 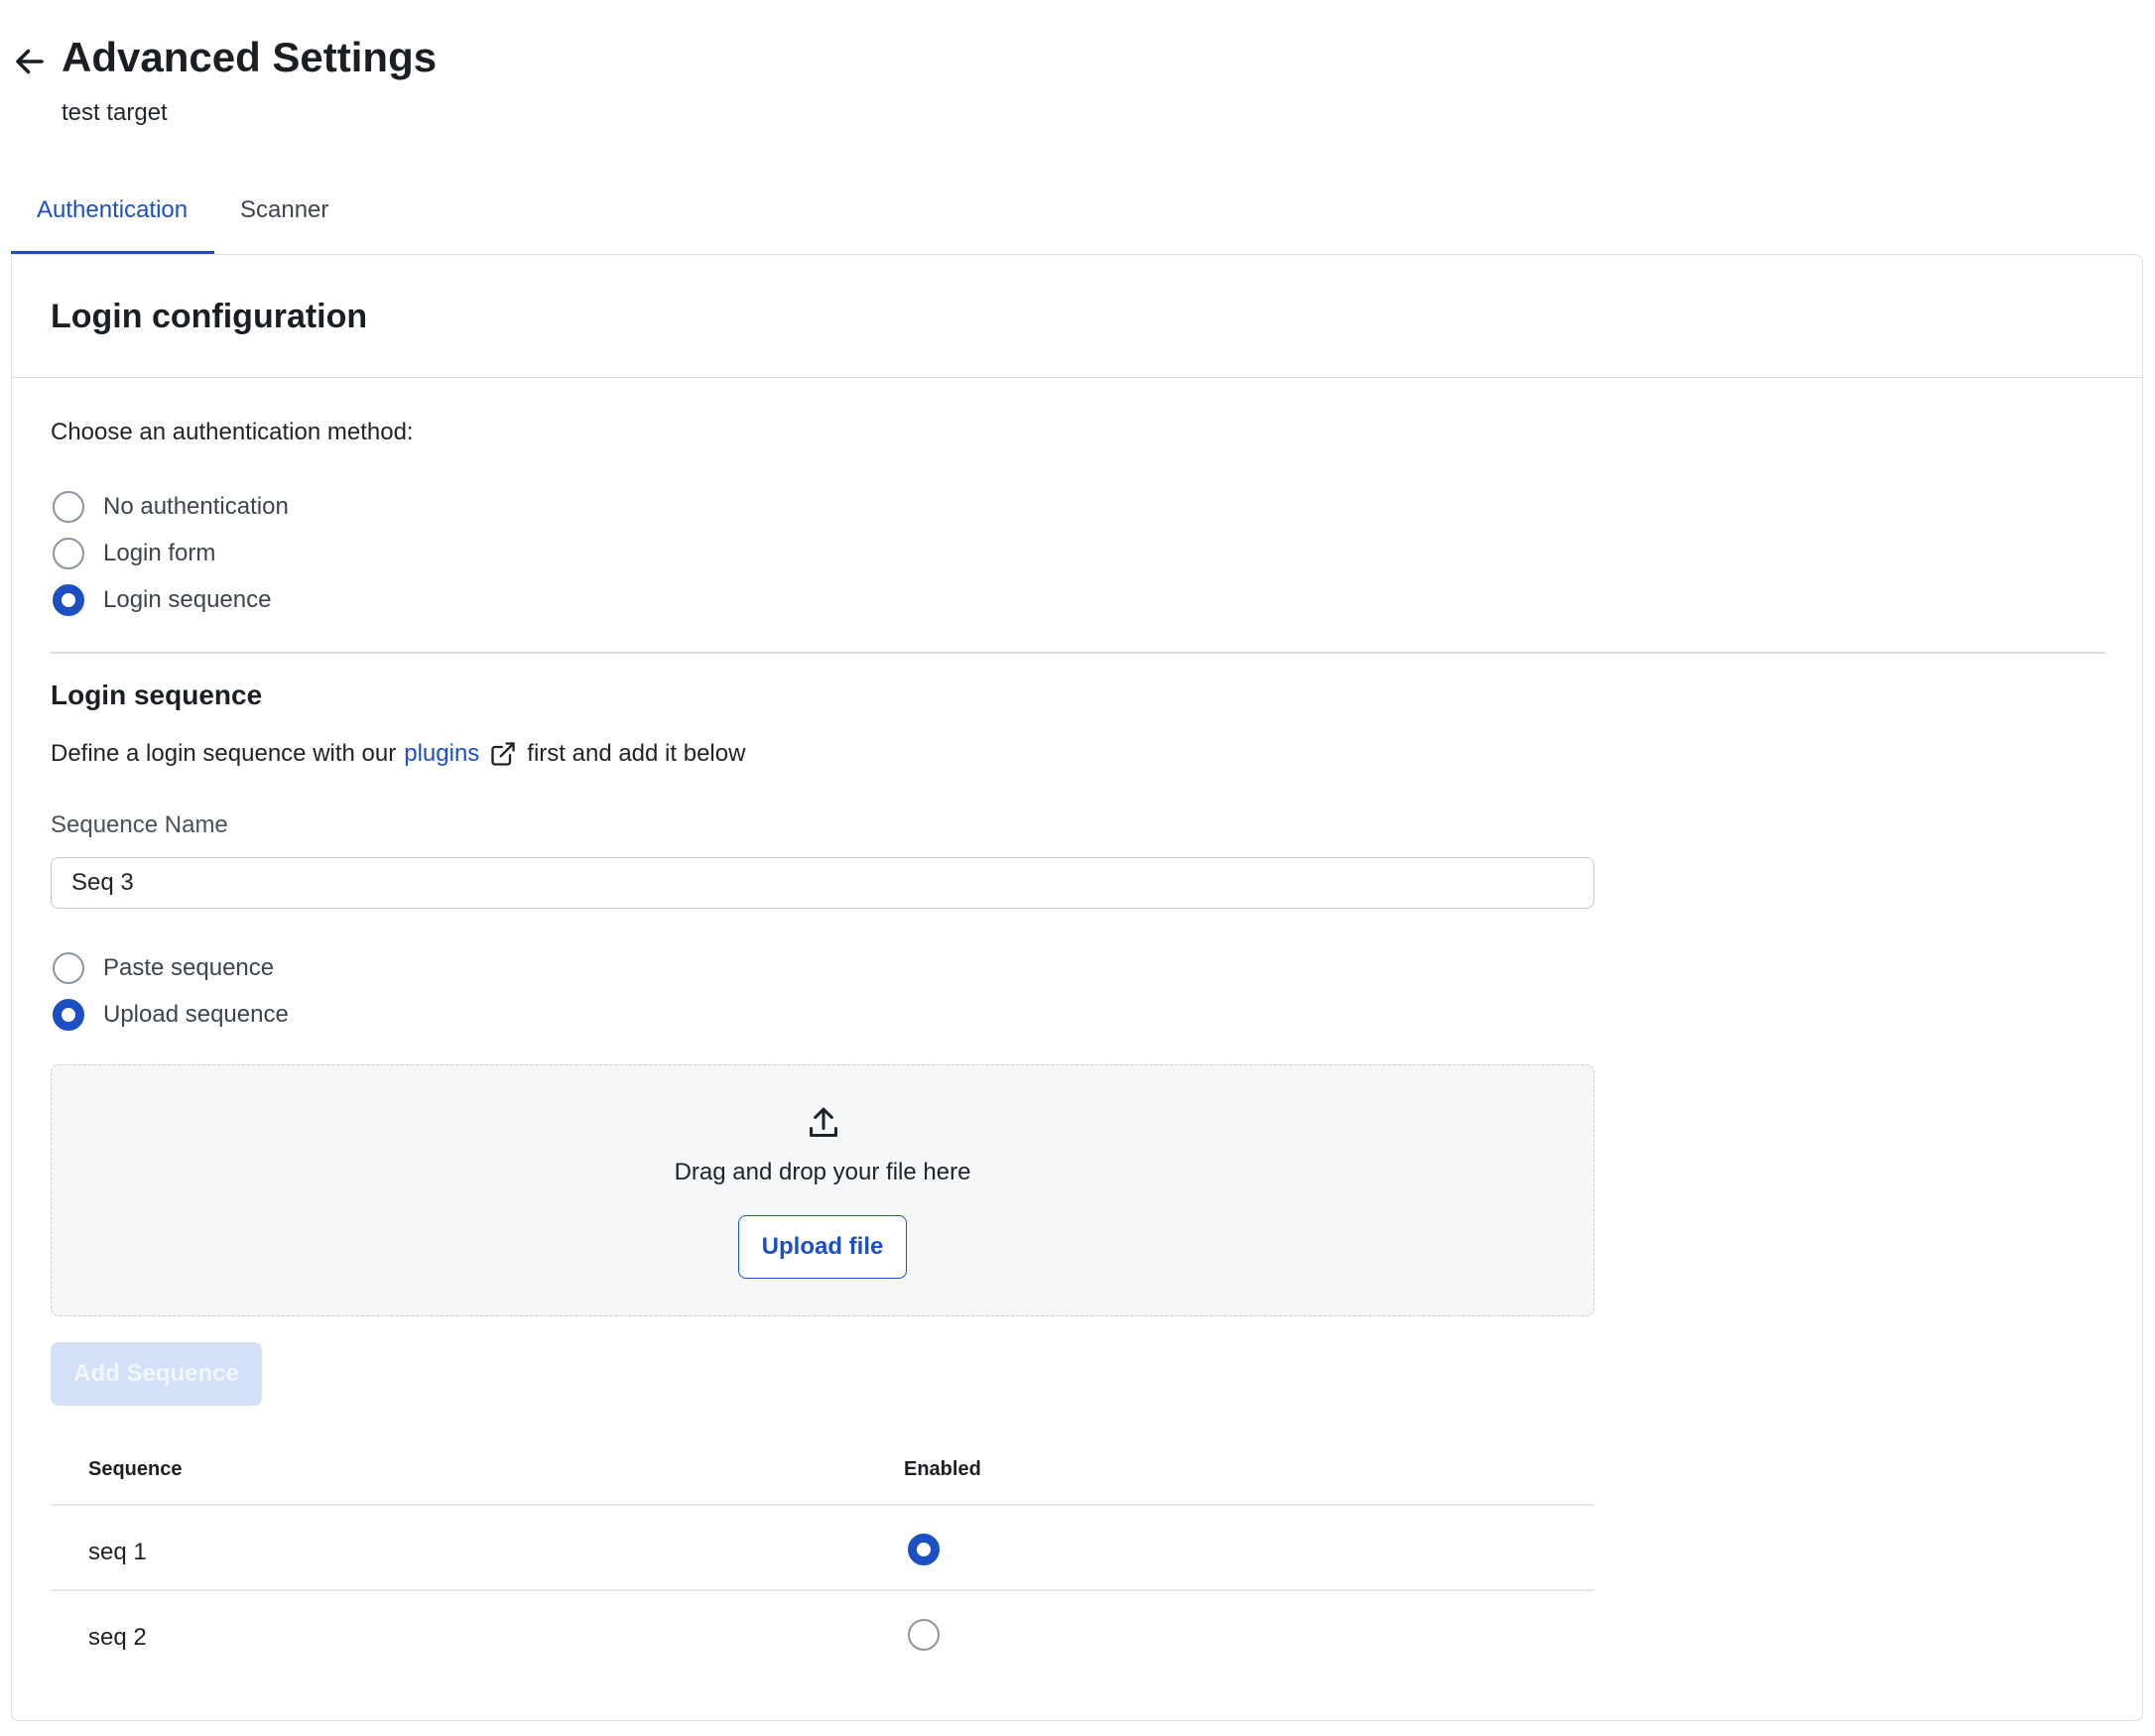 I want to click on upload-file-button: Upload file, so click(x=823, y=1247).